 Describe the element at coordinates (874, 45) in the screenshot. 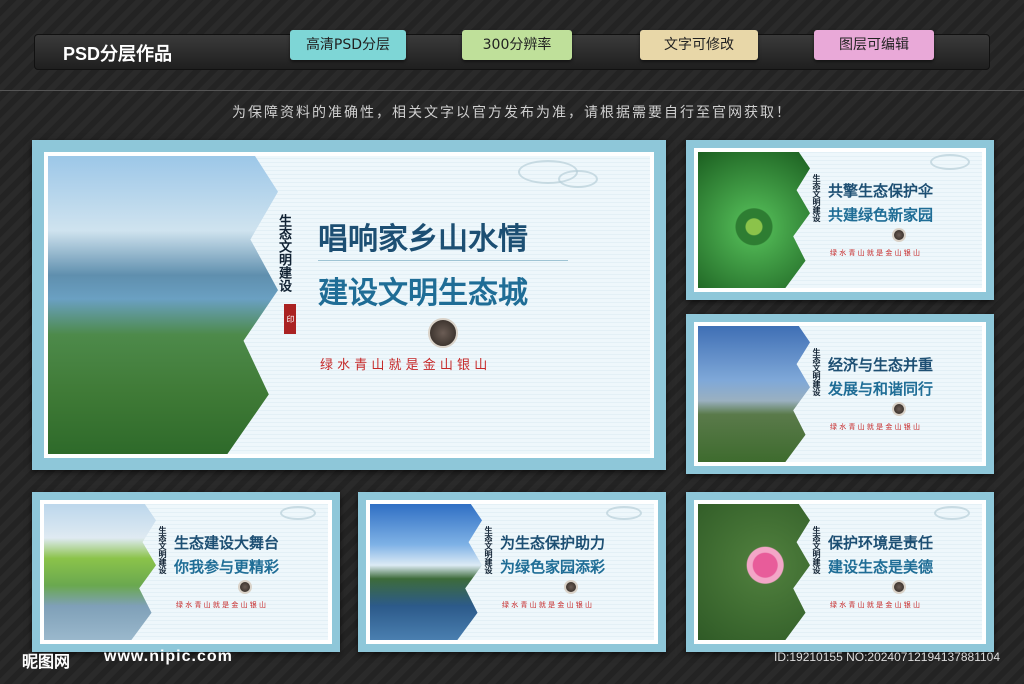

I see `tag-editable-layers: 图层可编辑` at that location.